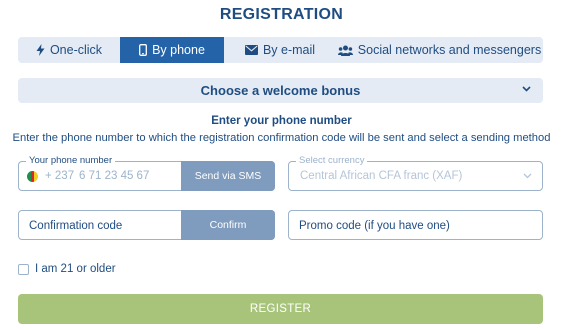  I want to click on confirm-button: Confirm, so click(228, 225).